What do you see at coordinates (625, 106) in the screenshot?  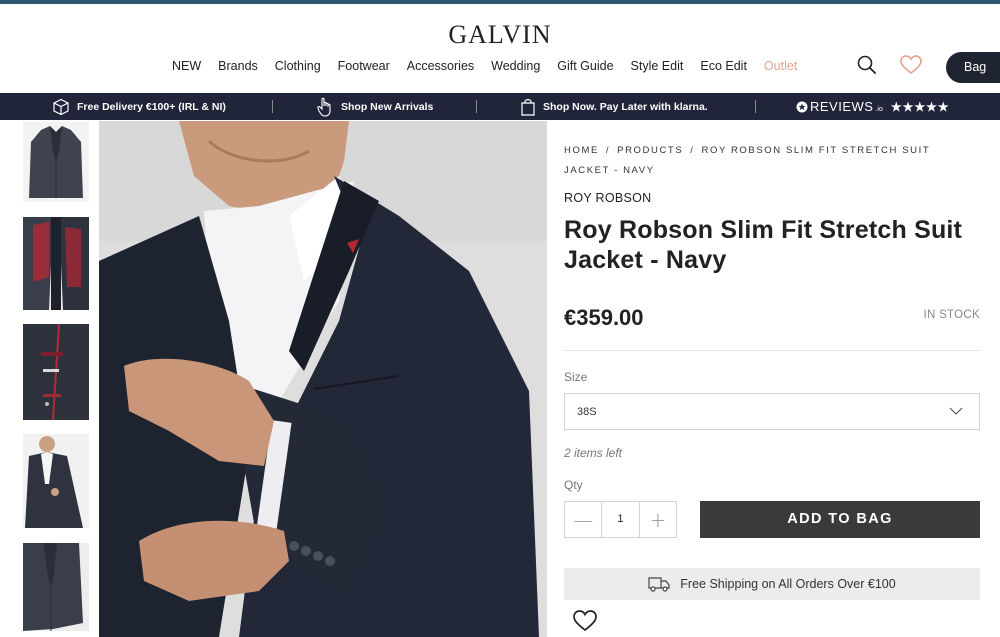 I see `promo-klarna-text: Shop Now. Pay Later with klarna.` at bounding box center [625, 106].